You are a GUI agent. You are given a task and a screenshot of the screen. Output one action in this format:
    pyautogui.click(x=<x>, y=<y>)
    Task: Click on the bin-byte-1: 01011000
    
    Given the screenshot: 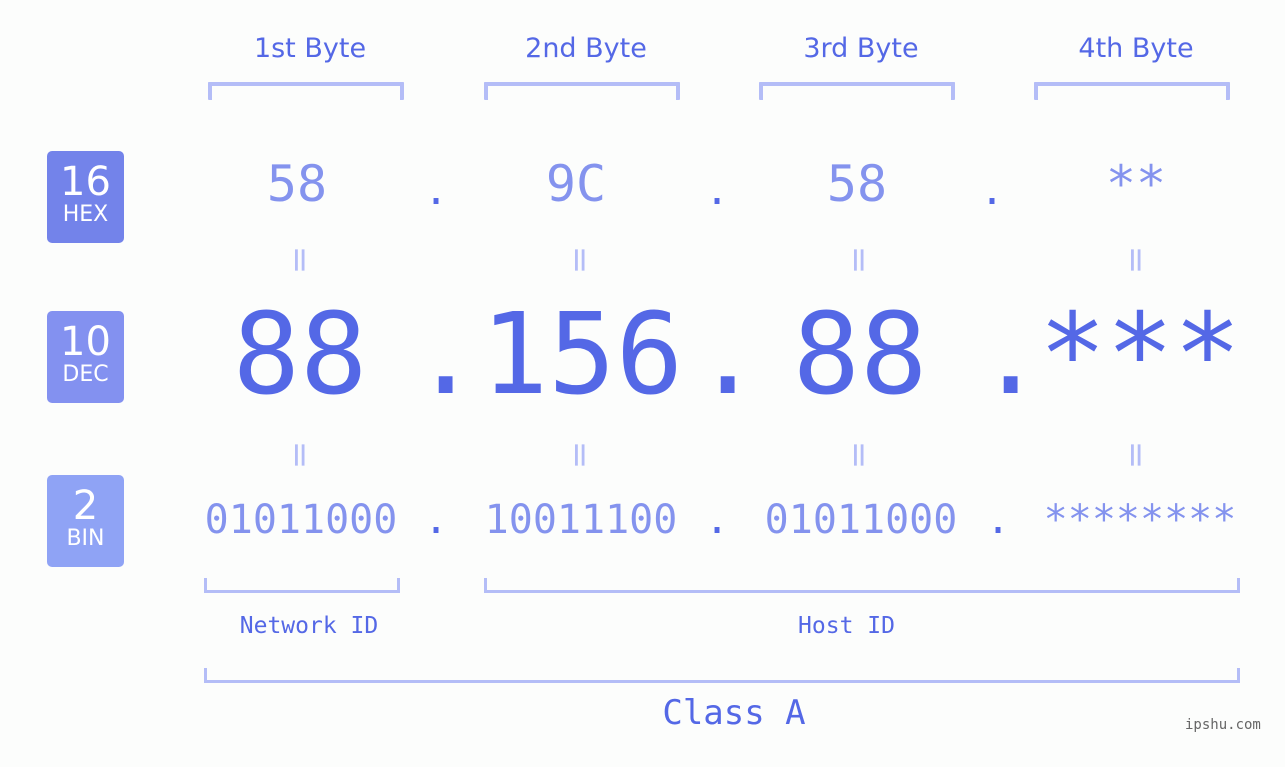 What is the action you would take?
    pyautogui.click(x=301, y=520)
    